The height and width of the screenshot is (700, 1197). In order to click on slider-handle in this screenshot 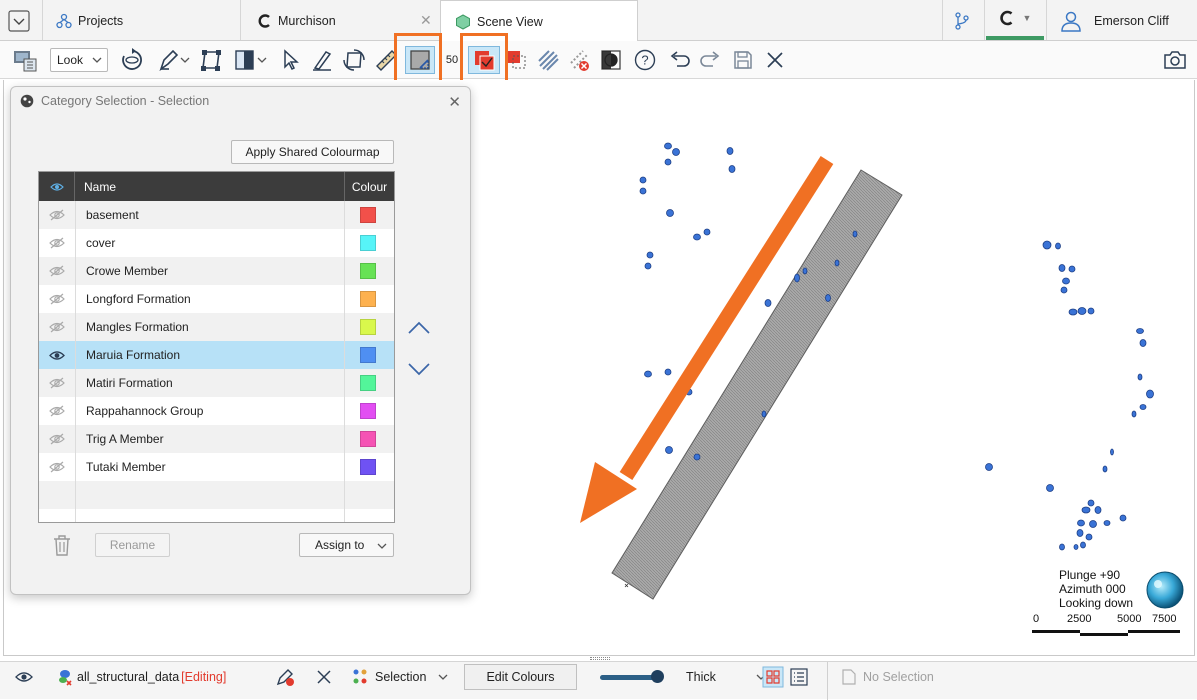, I will do `click(657, 676)`.